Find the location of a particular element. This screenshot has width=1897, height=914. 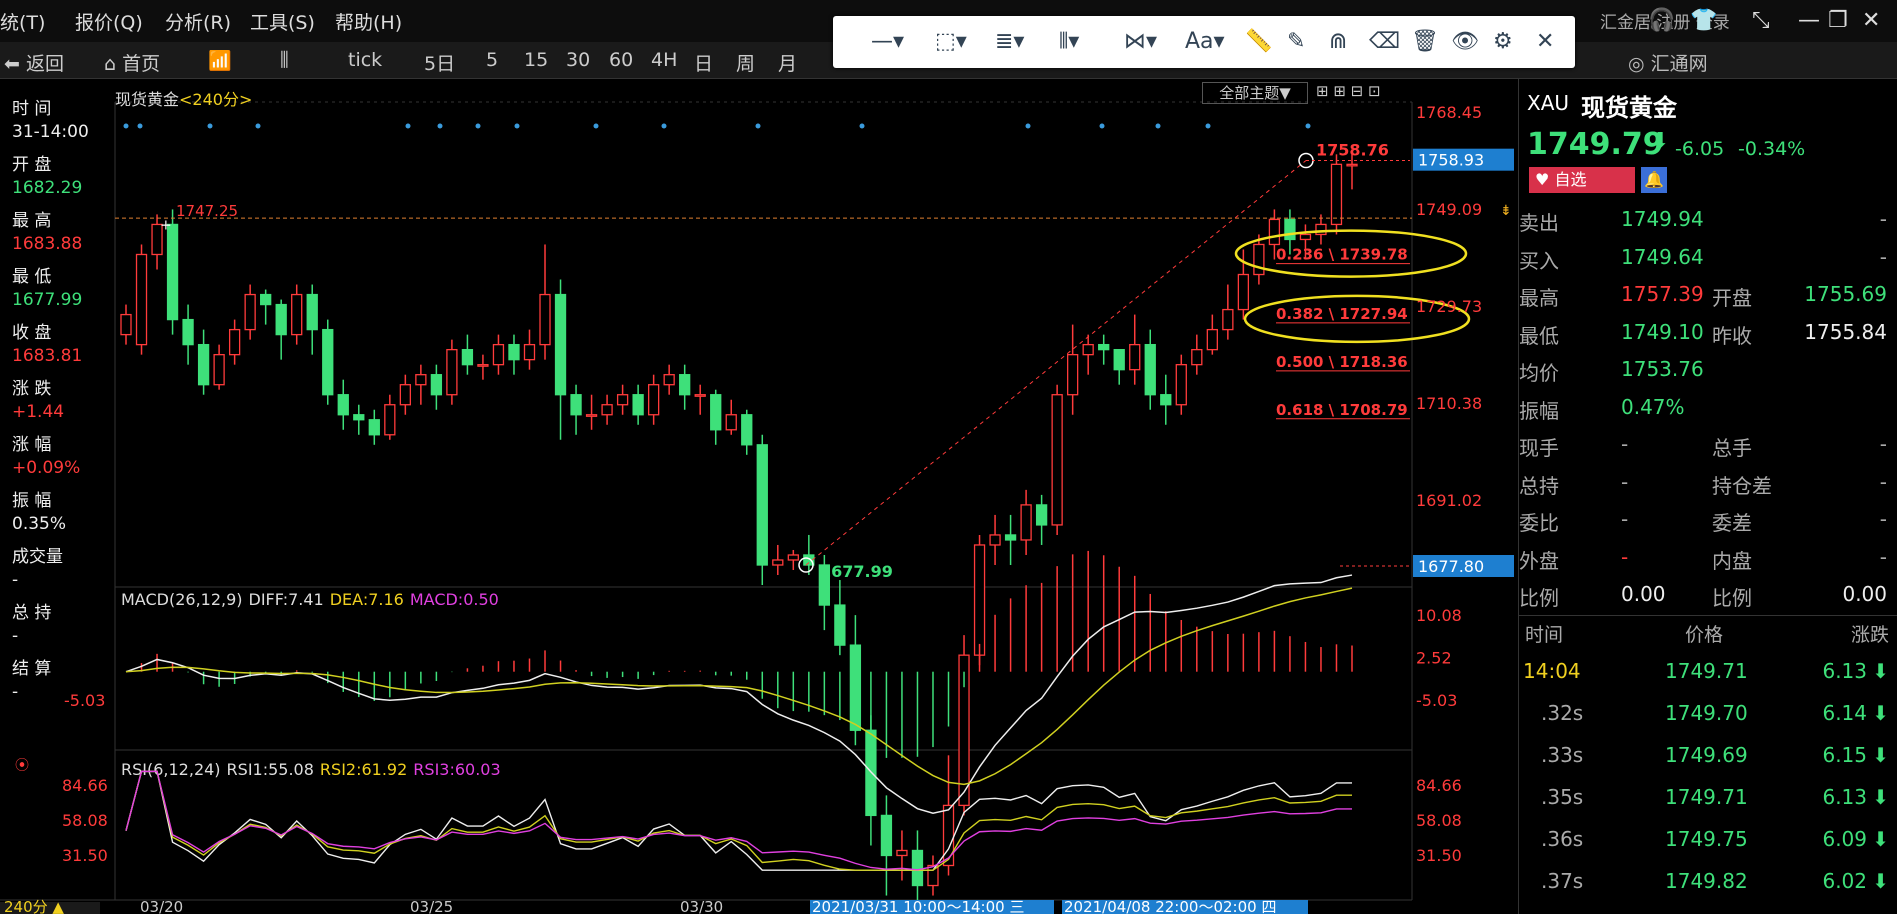

line-tool-icon: —▾ is located at coordinates (887, 42).